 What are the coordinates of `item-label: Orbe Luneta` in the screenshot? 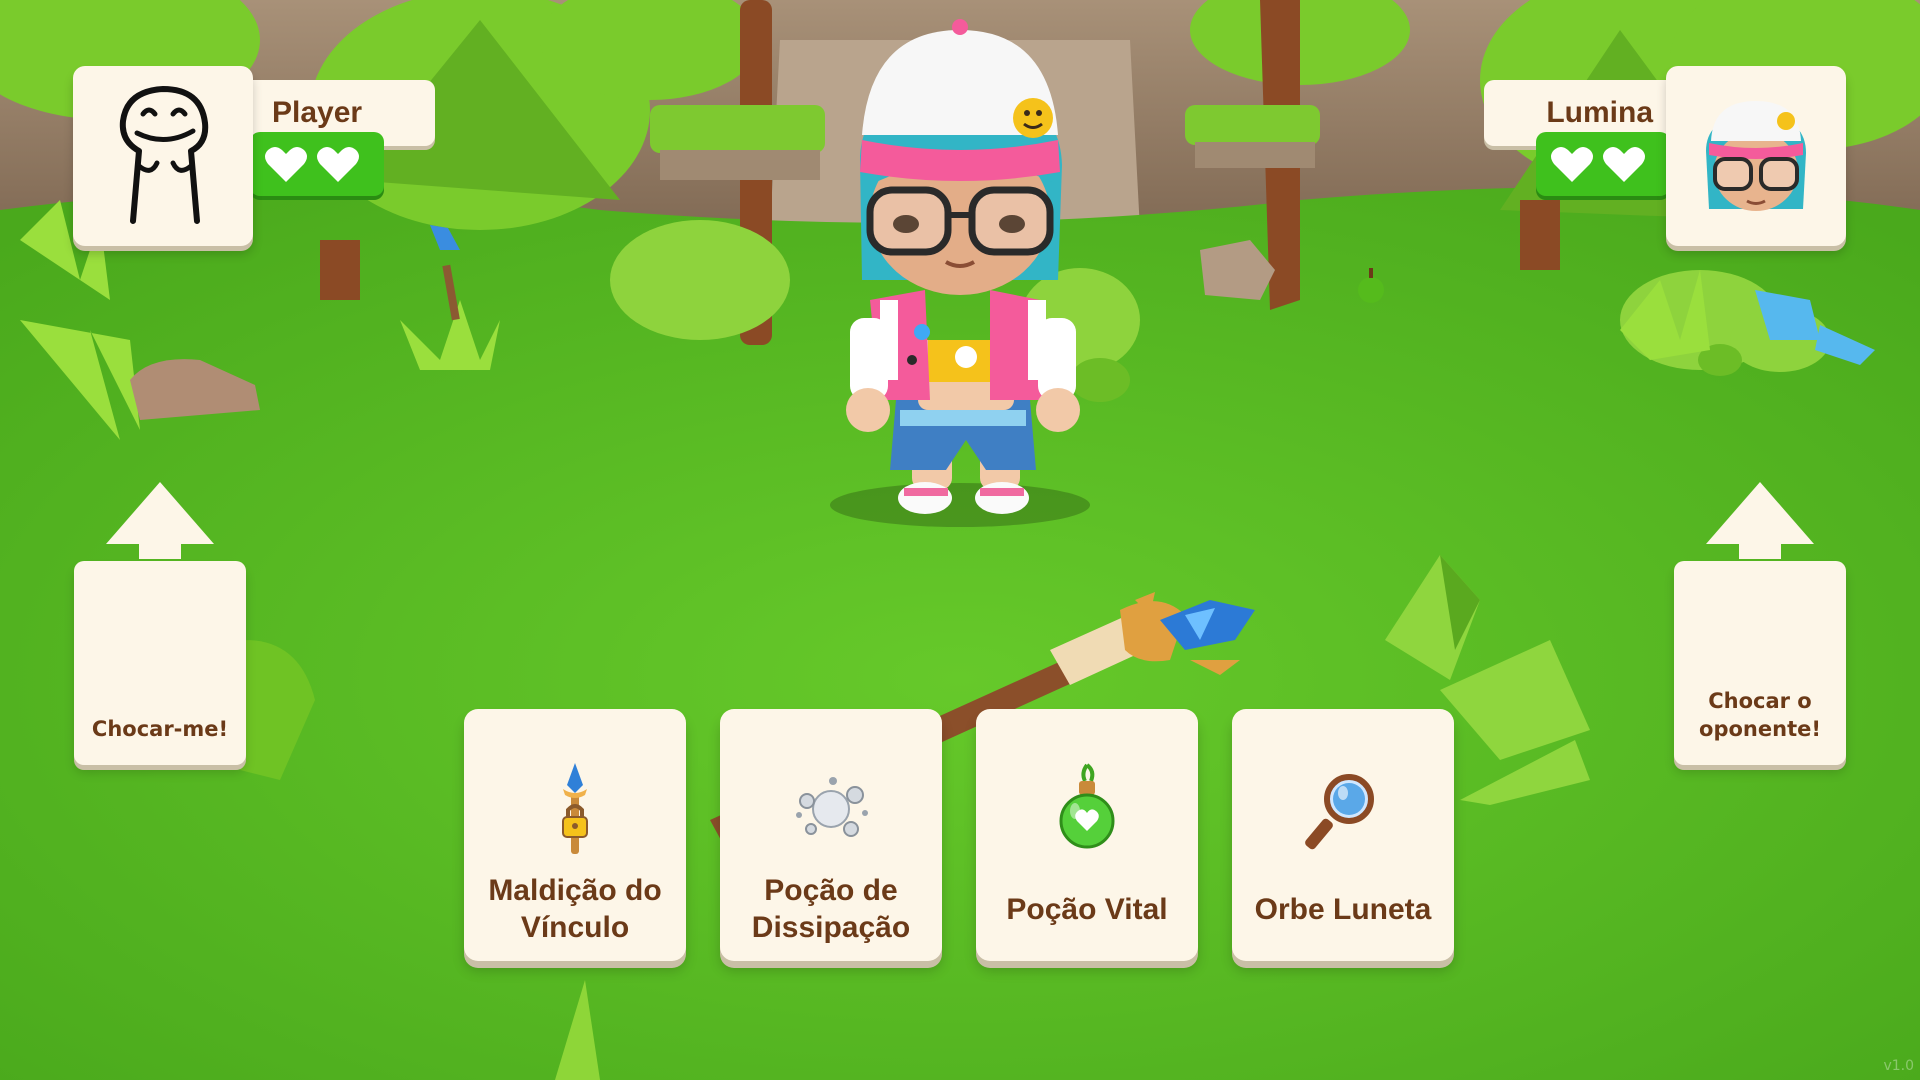 It's located at (1343, 909).